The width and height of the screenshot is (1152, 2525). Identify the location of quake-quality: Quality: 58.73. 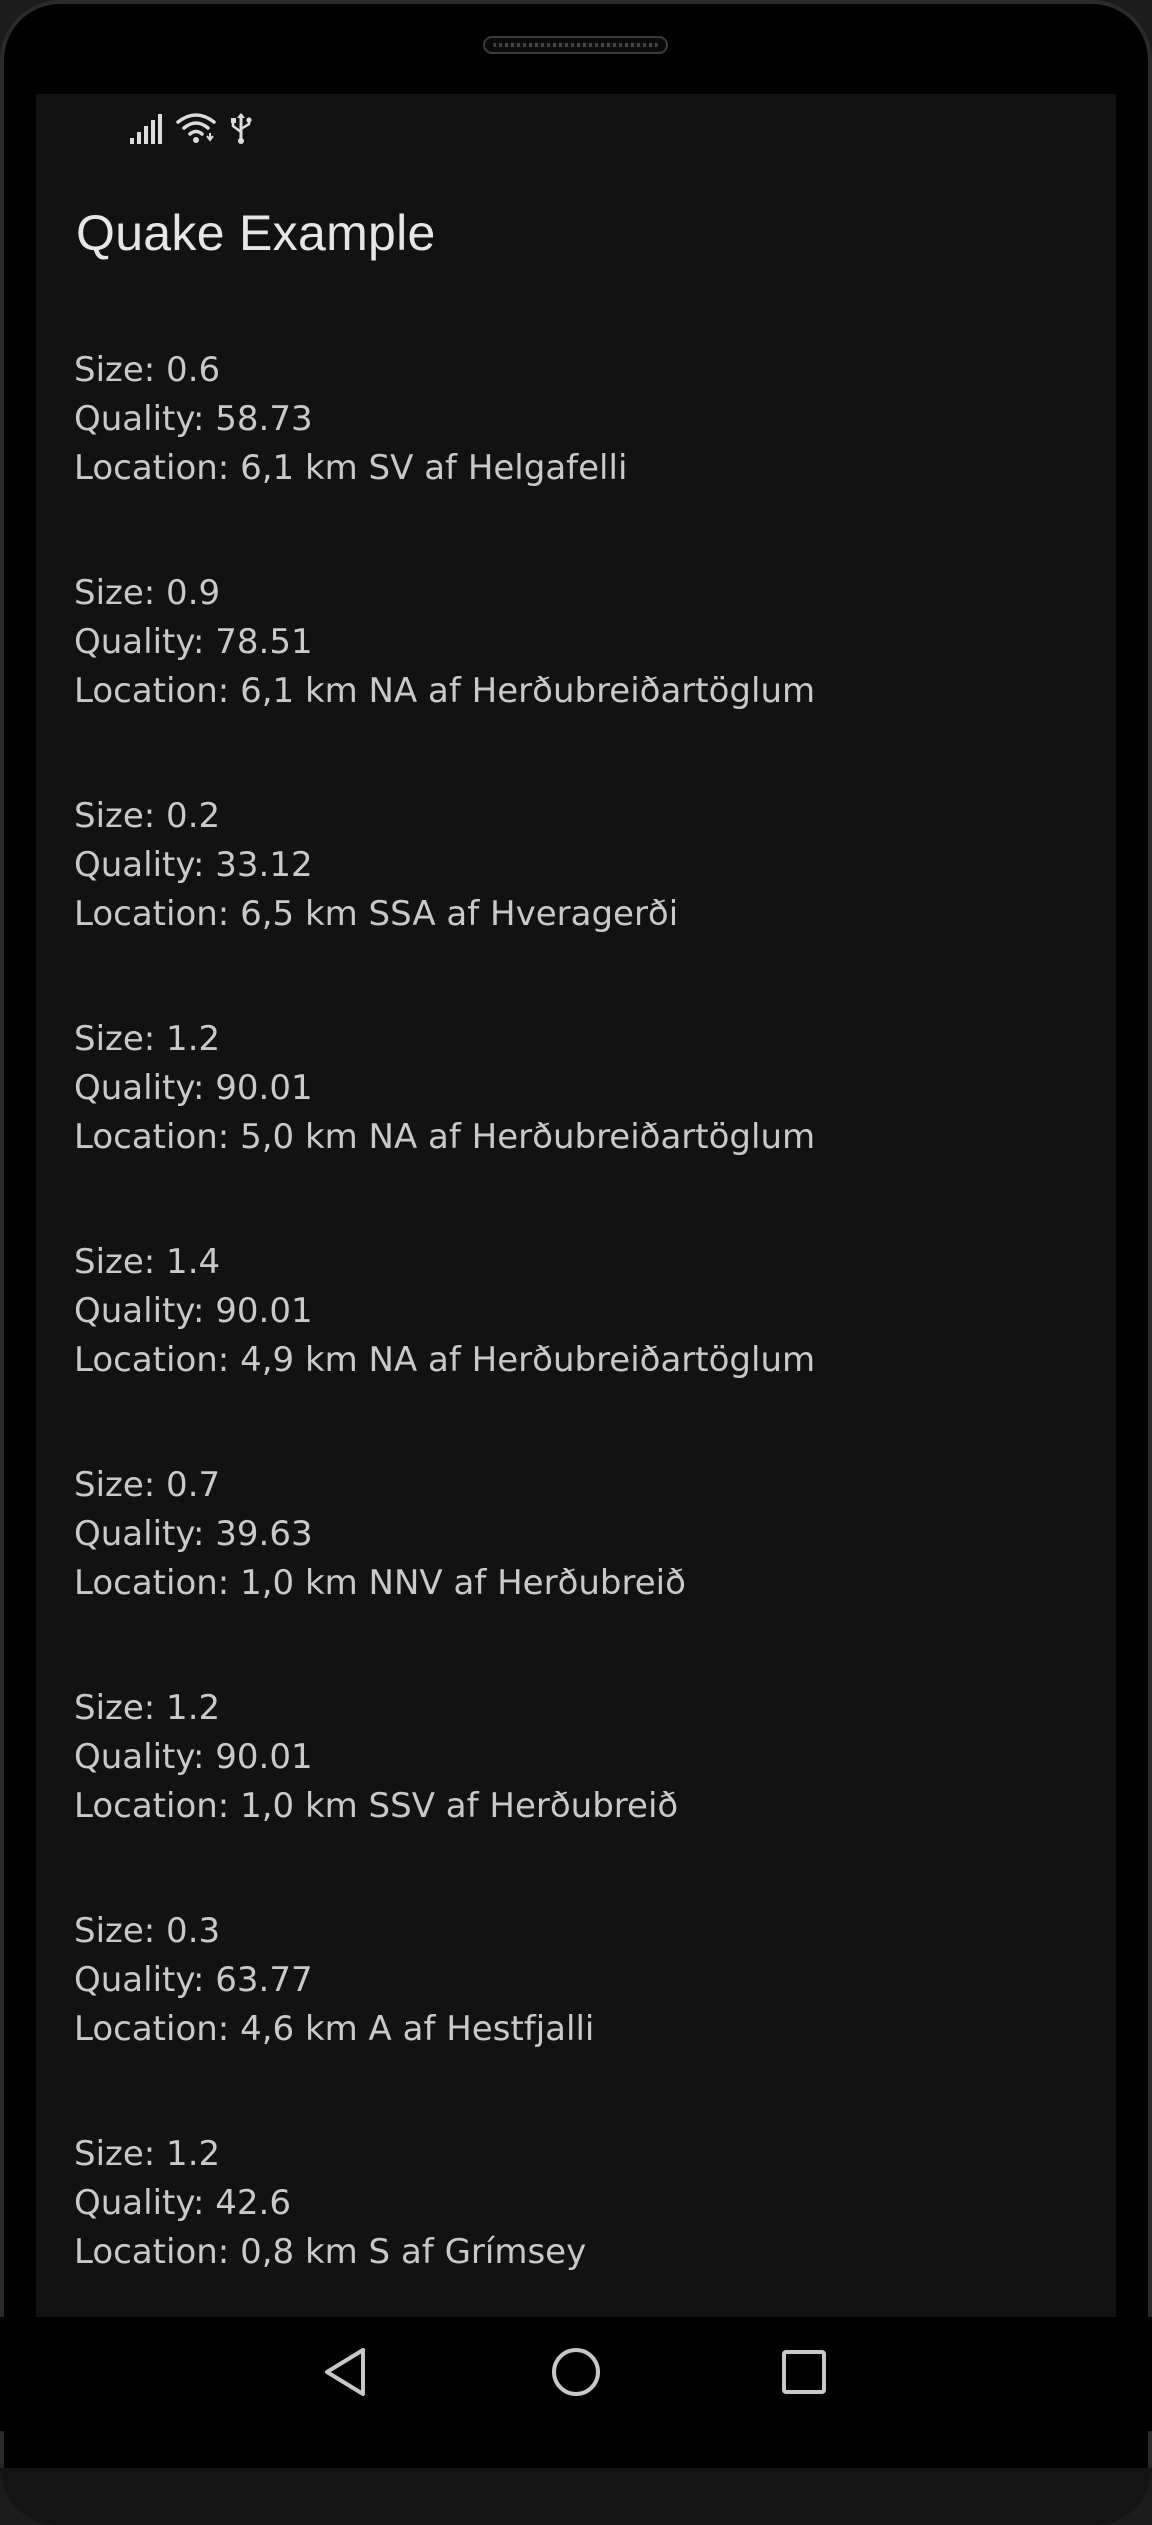
(193, 419).